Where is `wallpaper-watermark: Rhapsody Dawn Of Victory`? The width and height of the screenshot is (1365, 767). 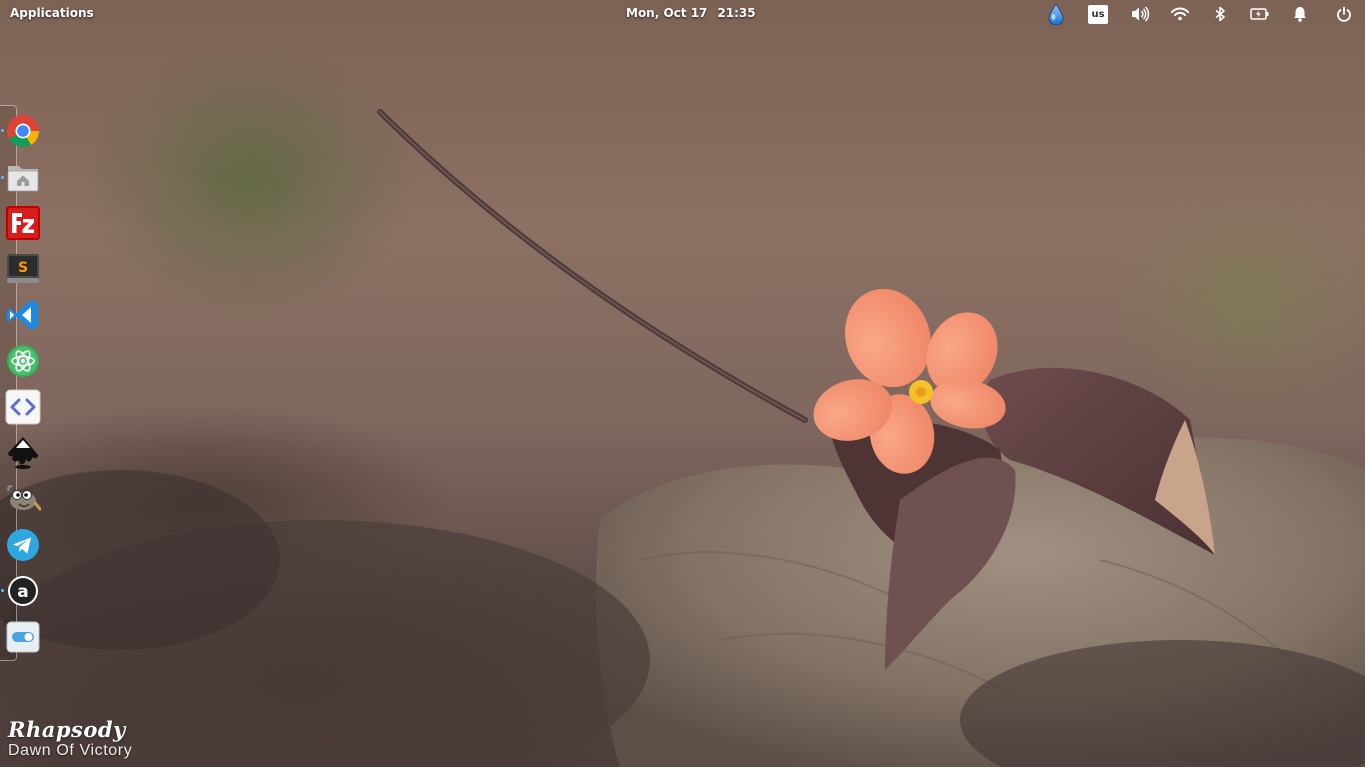
wallpaper-watermark: Rhapsody Dawn Of Victory is located at coordinates (70, 739).